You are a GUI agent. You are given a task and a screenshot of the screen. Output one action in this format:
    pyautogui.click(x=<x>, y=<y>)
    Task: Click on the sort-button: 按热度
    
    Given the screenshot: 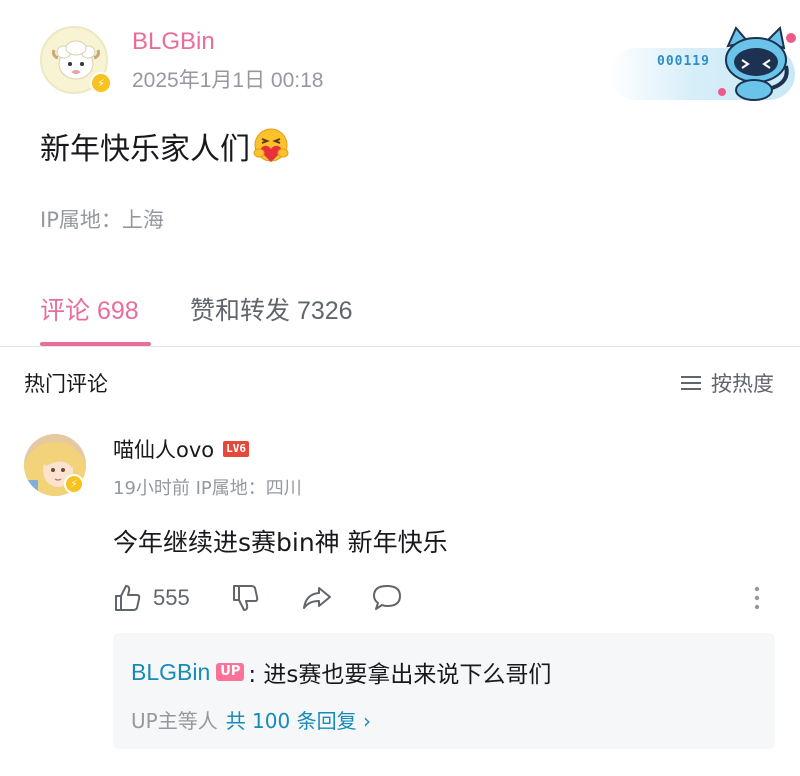 What is the action you would take?
    pyautogui.click(x=726, y=383)
    